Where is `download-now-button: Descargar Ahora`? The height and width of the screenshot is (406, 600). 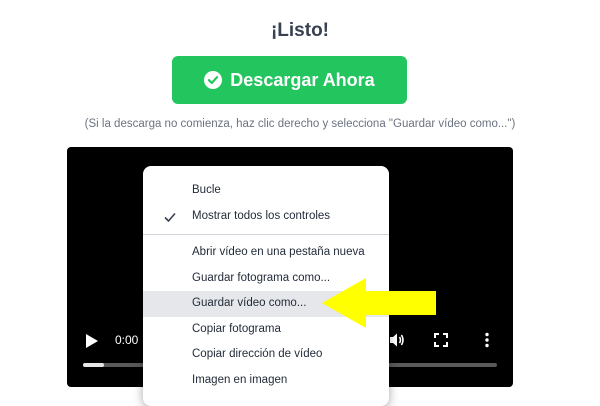
download-now-button: Descargar Ahora is located at coordinates (289, 80).